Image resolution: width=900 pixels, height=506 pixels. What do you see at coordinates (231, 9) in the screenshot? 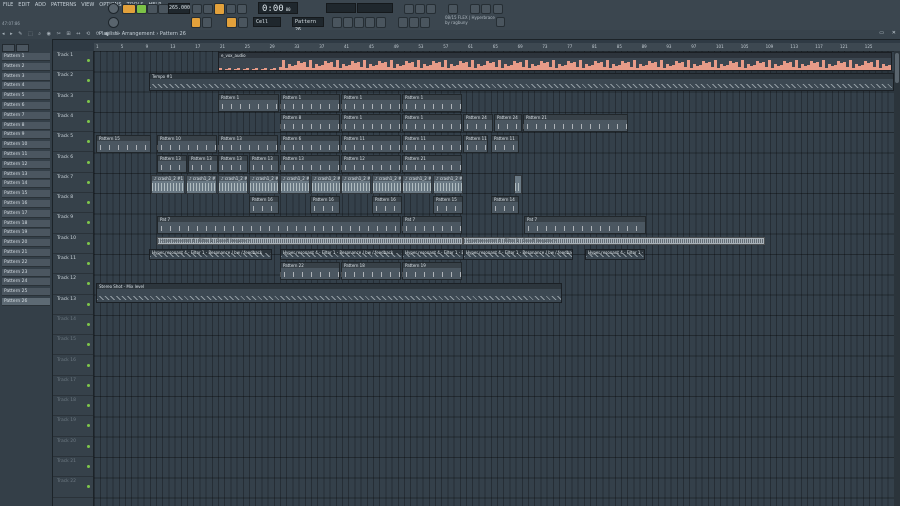
I see `countdown-button` at bounding box center [231, 9].